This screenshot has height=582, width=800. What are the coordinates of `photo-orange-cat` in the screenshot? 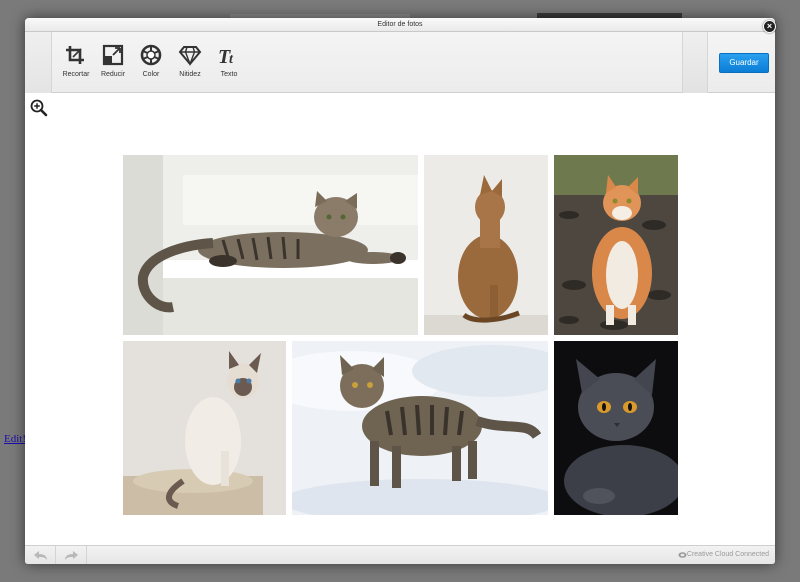 It's located at (616, 245).